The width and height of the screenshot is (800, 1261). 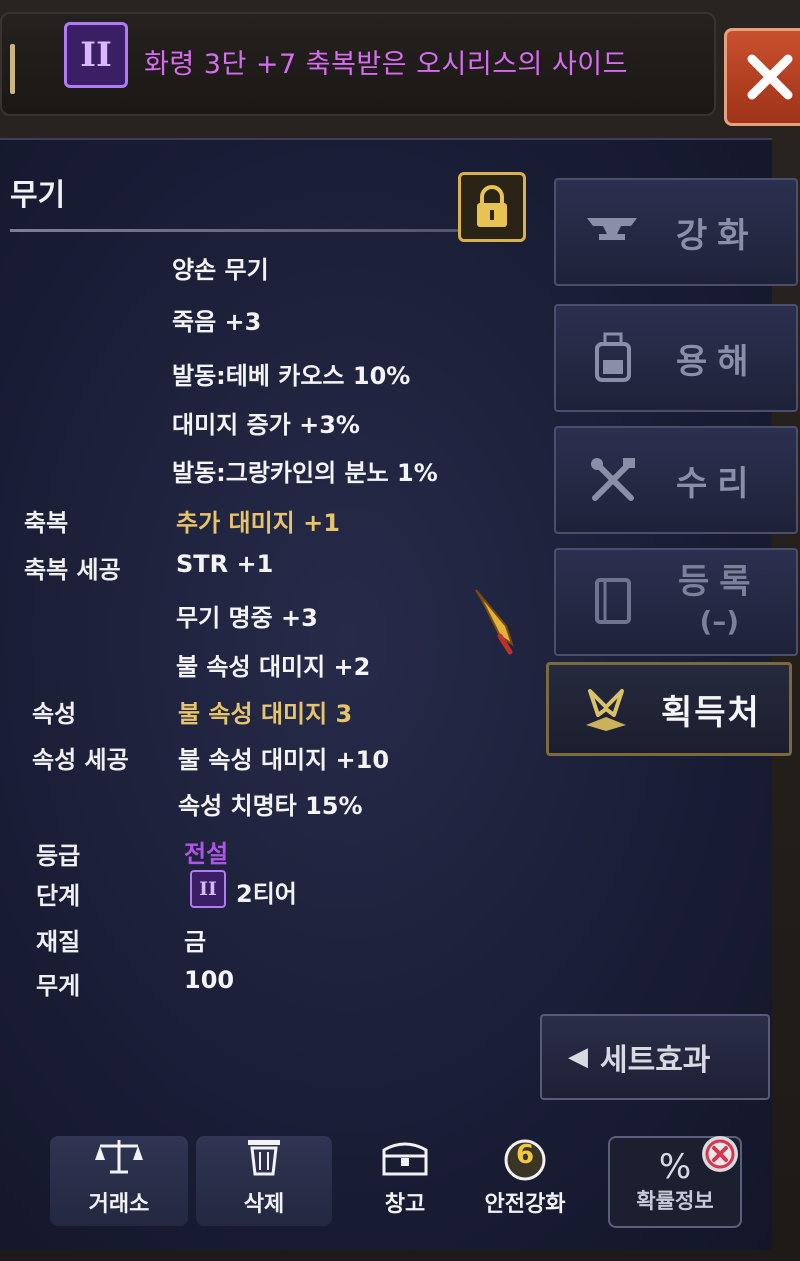 What do you see at coordinates (247, 618) in the screenshot?
I see `blessing-craft-value: 무기 명중 +3` at bounding box center [247, 618].